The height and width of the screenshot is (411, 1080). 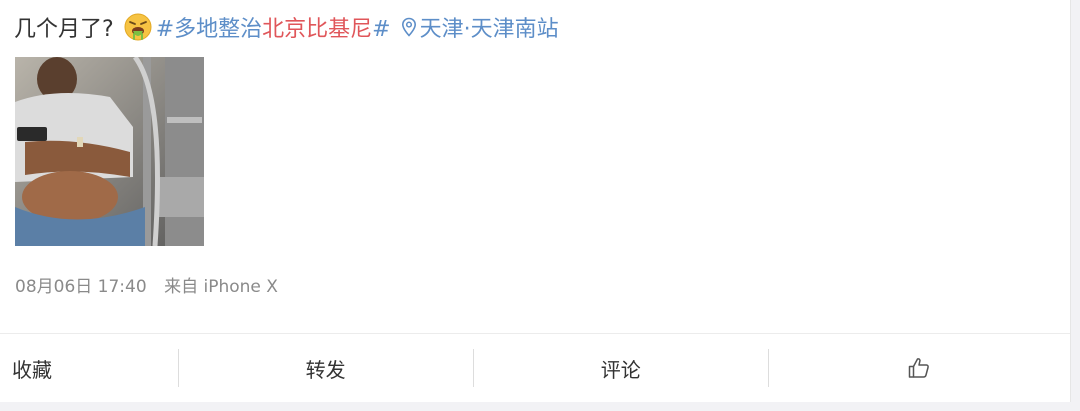 What do you see at coordinates (209, 29) in the screenshot?
I see `hashtag-prefix: #多地整治` at bounding box center [209, 29].